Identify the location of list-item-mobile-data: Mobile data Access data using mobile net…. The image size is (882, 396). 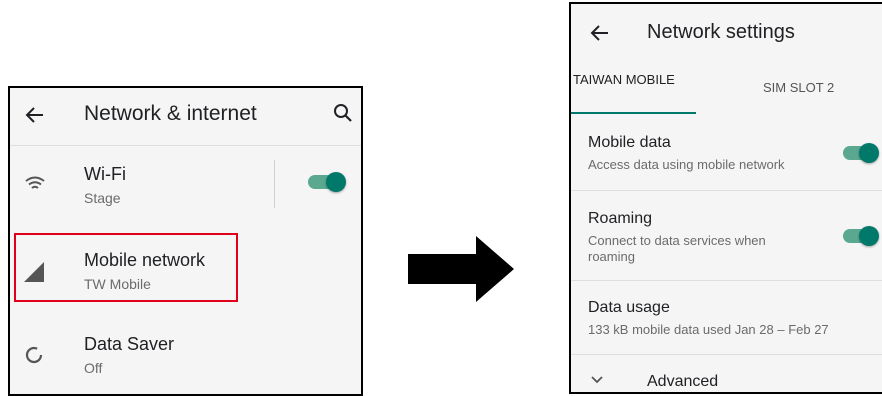
(726, 154).